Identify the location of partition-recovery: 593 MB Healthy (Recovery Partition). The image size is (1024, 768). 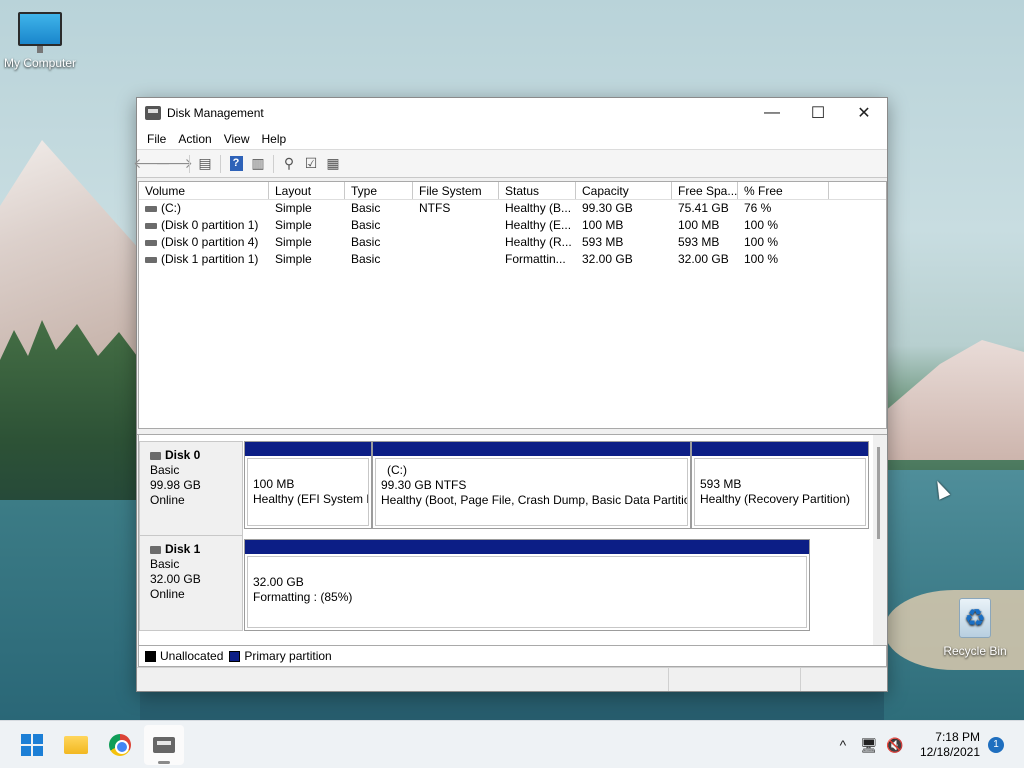
(780, 485).